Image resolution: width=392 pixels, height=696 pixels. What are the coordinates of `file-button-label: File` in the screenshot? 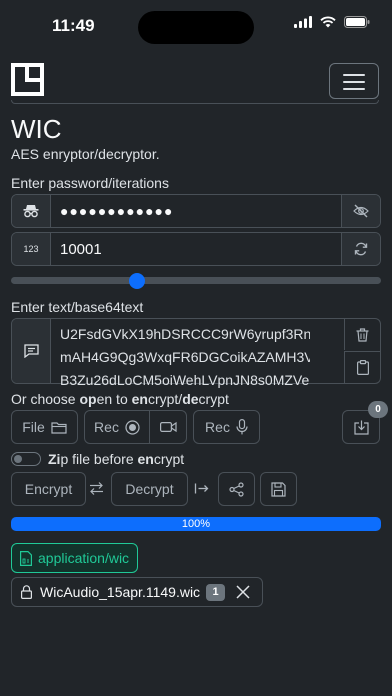 It's located at (33, 427).